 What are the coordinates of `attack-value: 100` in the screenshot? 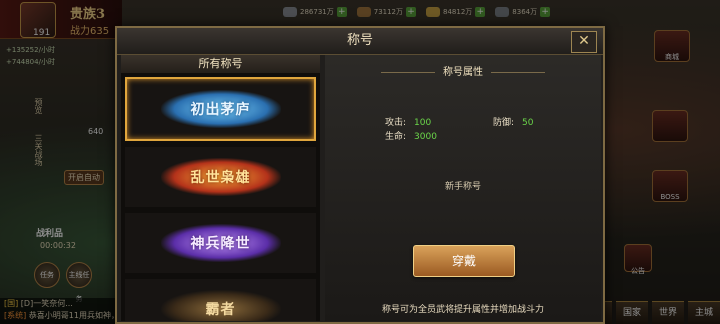 It's located at (423, 123).